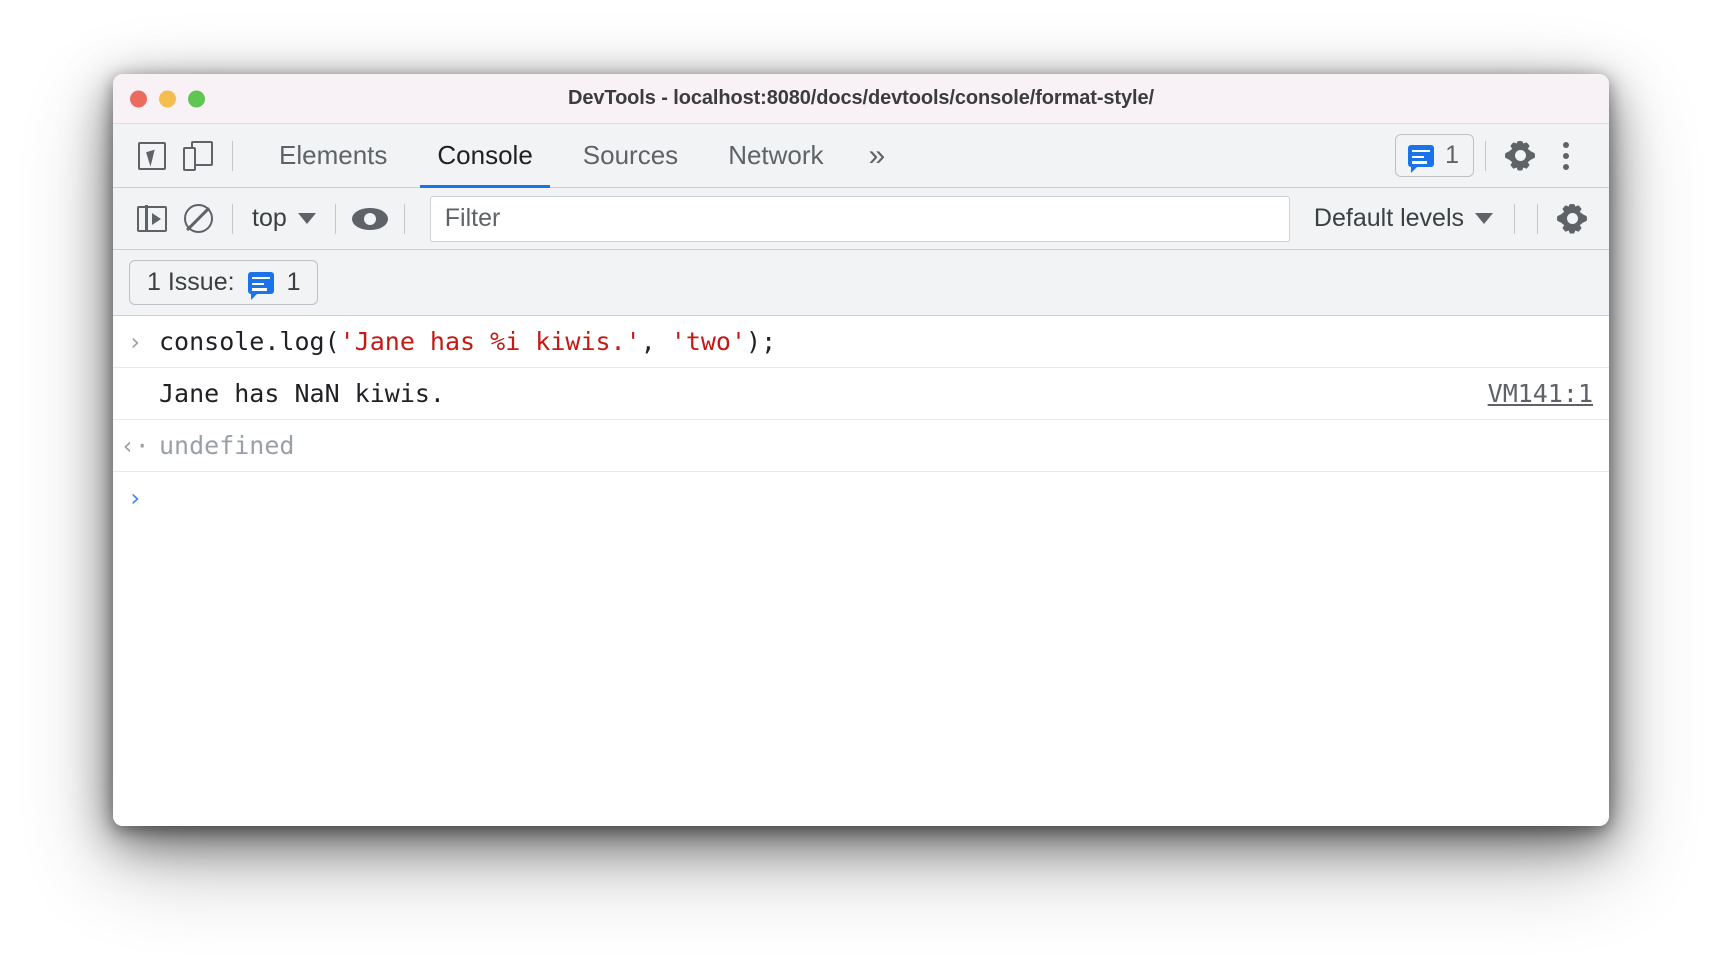  Describe the element at coordinates (135, 445) in the screenshot. I see `console-result-arrow-icon: ‹·` at that location.